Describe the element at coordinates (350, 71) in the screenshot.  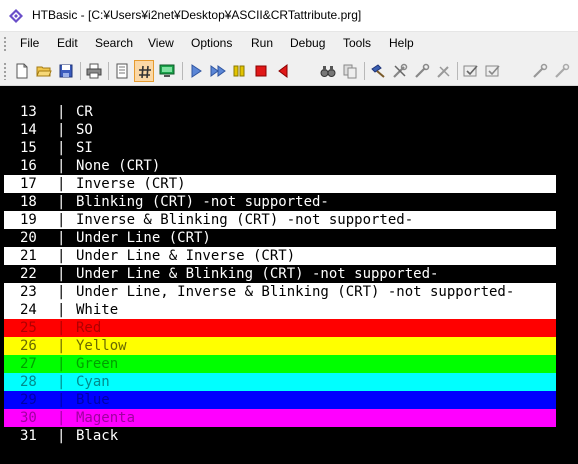
I see `replace-icon` at that location.